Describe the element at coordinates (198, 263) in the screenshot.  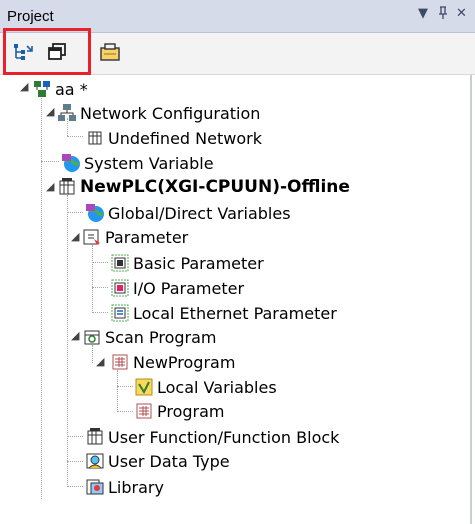
I see `tree-item-label: Basic Parameter` at that location.